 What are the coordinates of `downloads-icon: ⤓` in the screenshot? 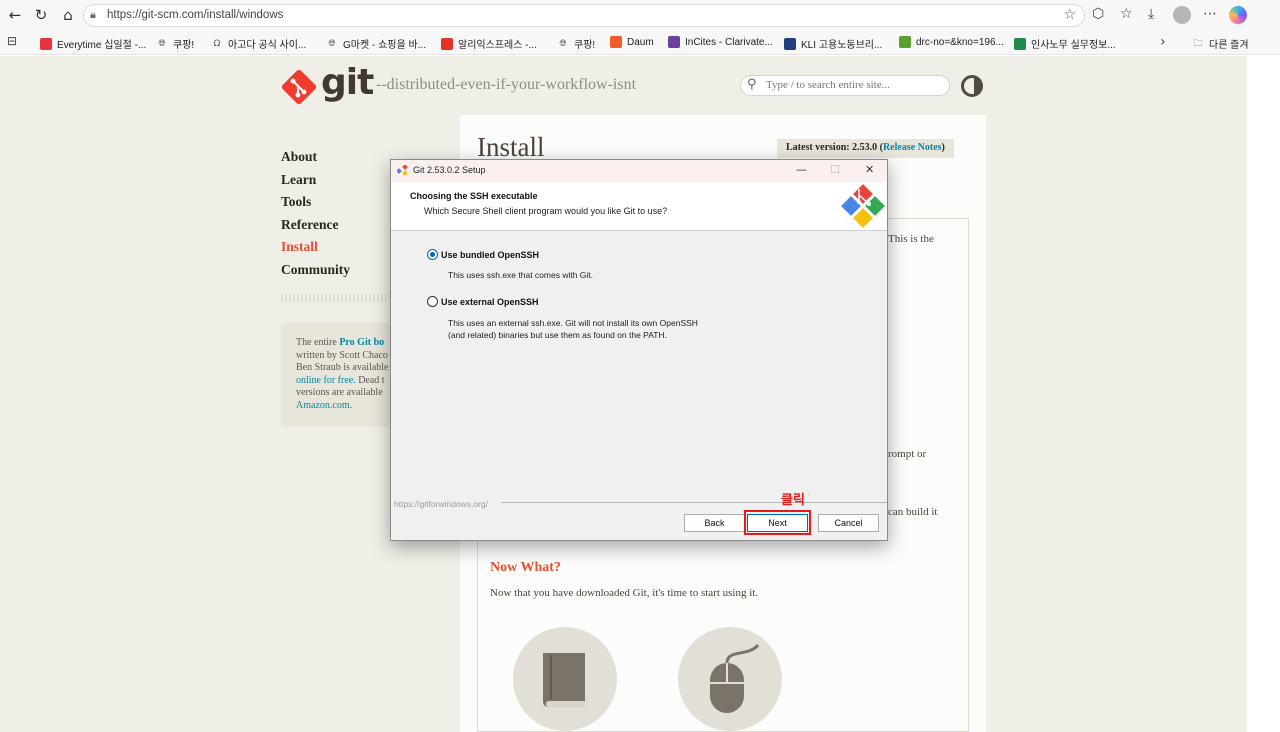 It's located at (1151, 14).